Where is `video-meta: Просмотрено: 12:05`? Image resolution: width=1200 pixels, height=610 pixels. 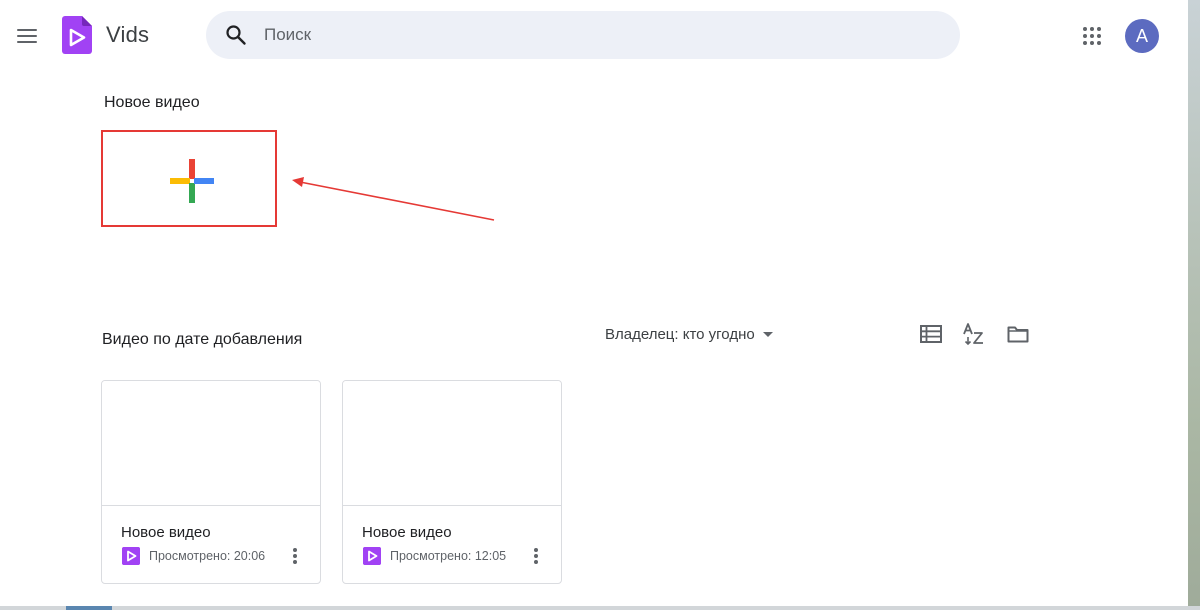
video-meta: Просмотрено: 12:05 is located at coordinates (448, 556).